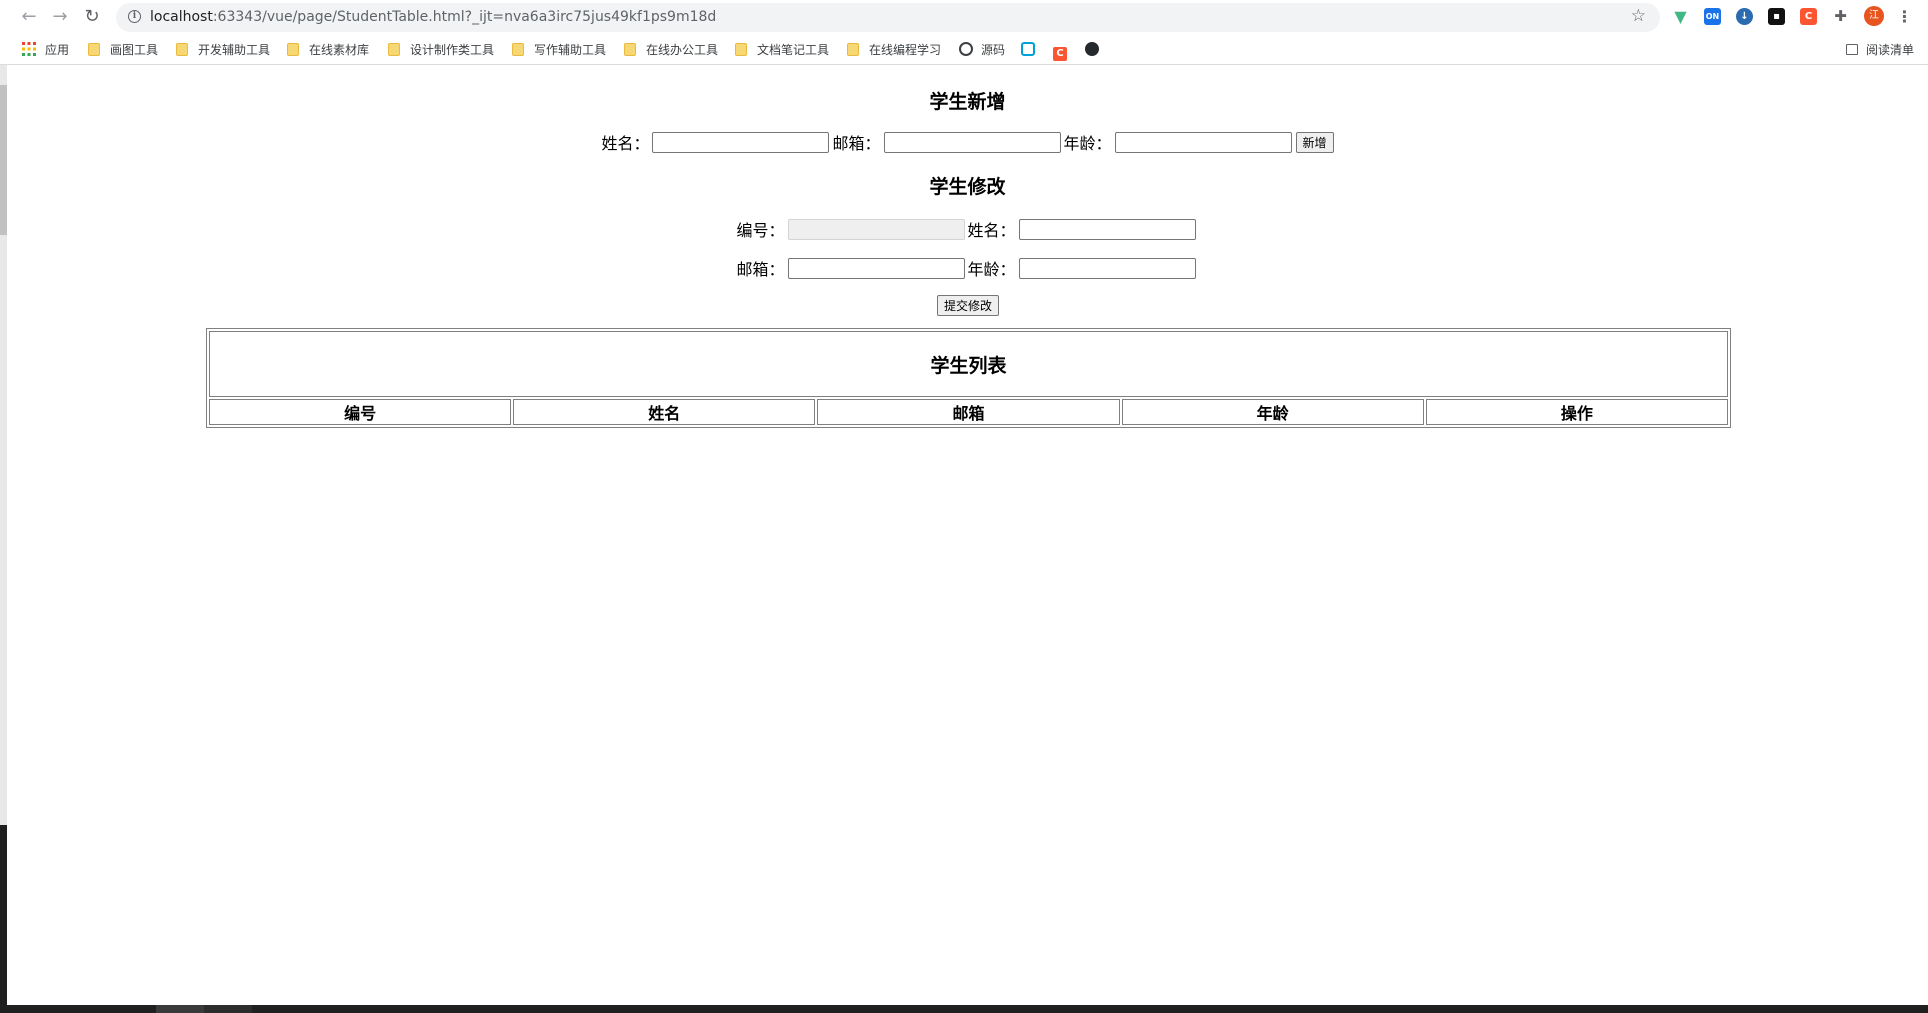  Describe the element at coordinates (664, 412) in the screenshot. I see `column-header-name: 姓名` at that location.